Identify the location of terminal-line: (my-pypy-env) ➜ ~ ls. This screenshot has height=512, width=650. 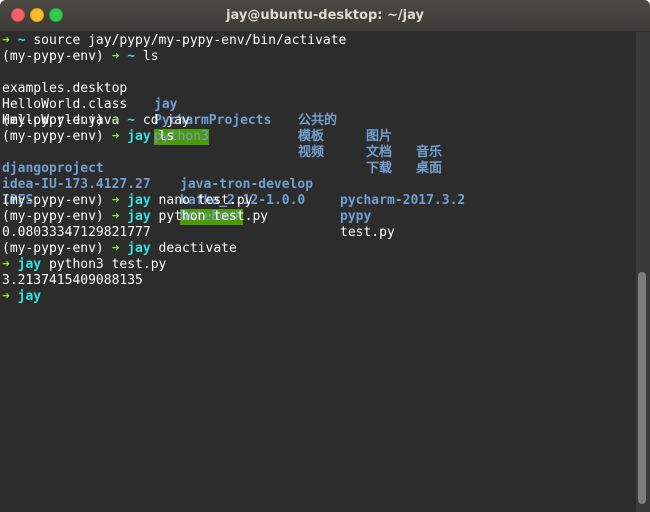
(80, 57).